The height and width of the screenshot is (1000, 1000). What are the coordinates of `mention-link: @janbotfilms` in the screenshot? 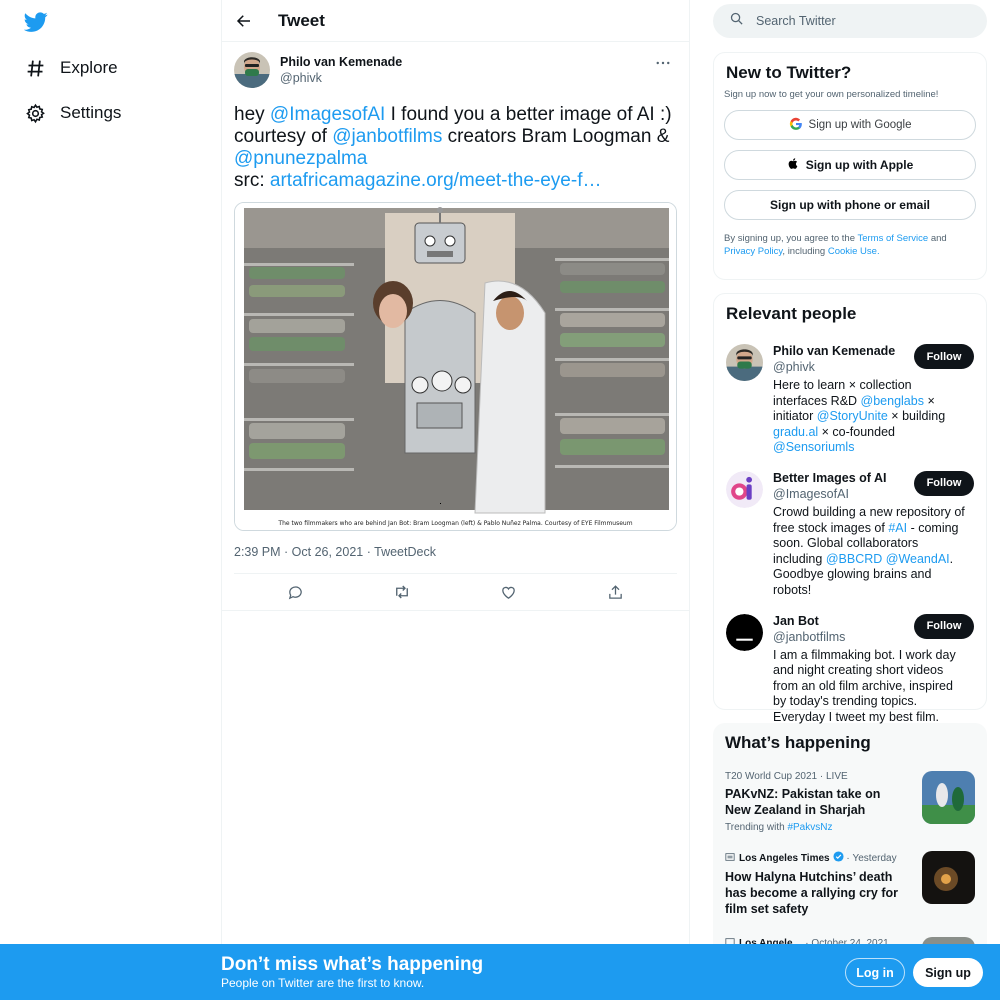 It's located at (387, 136).